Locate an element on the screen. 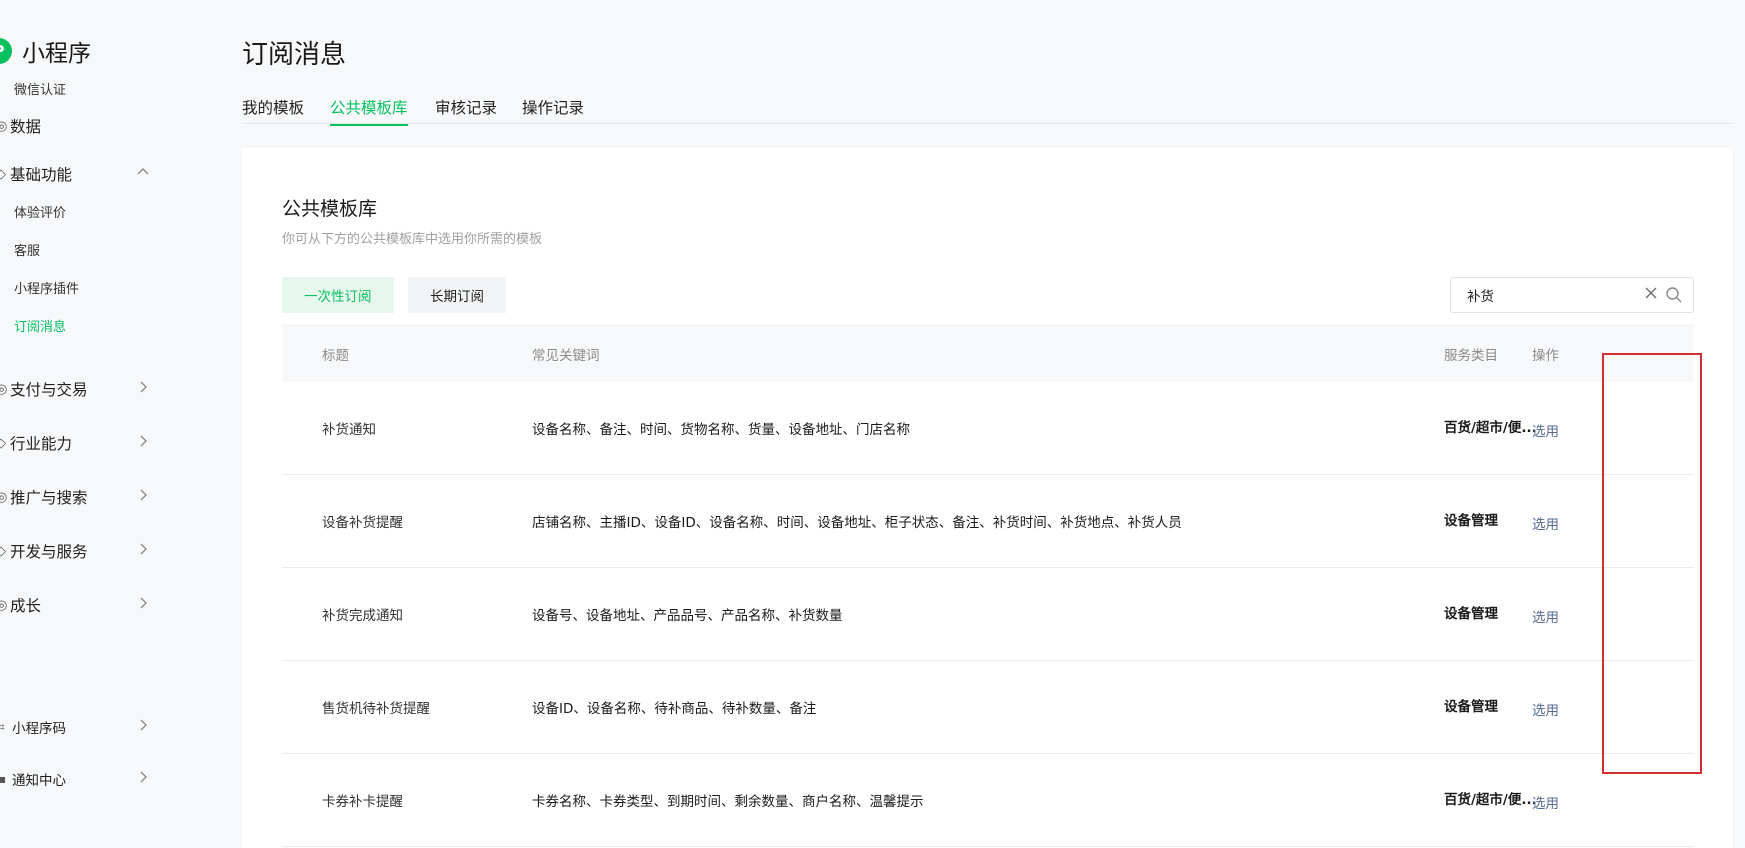  column-header-action: 操作 is located at coordinates (1545, 356).